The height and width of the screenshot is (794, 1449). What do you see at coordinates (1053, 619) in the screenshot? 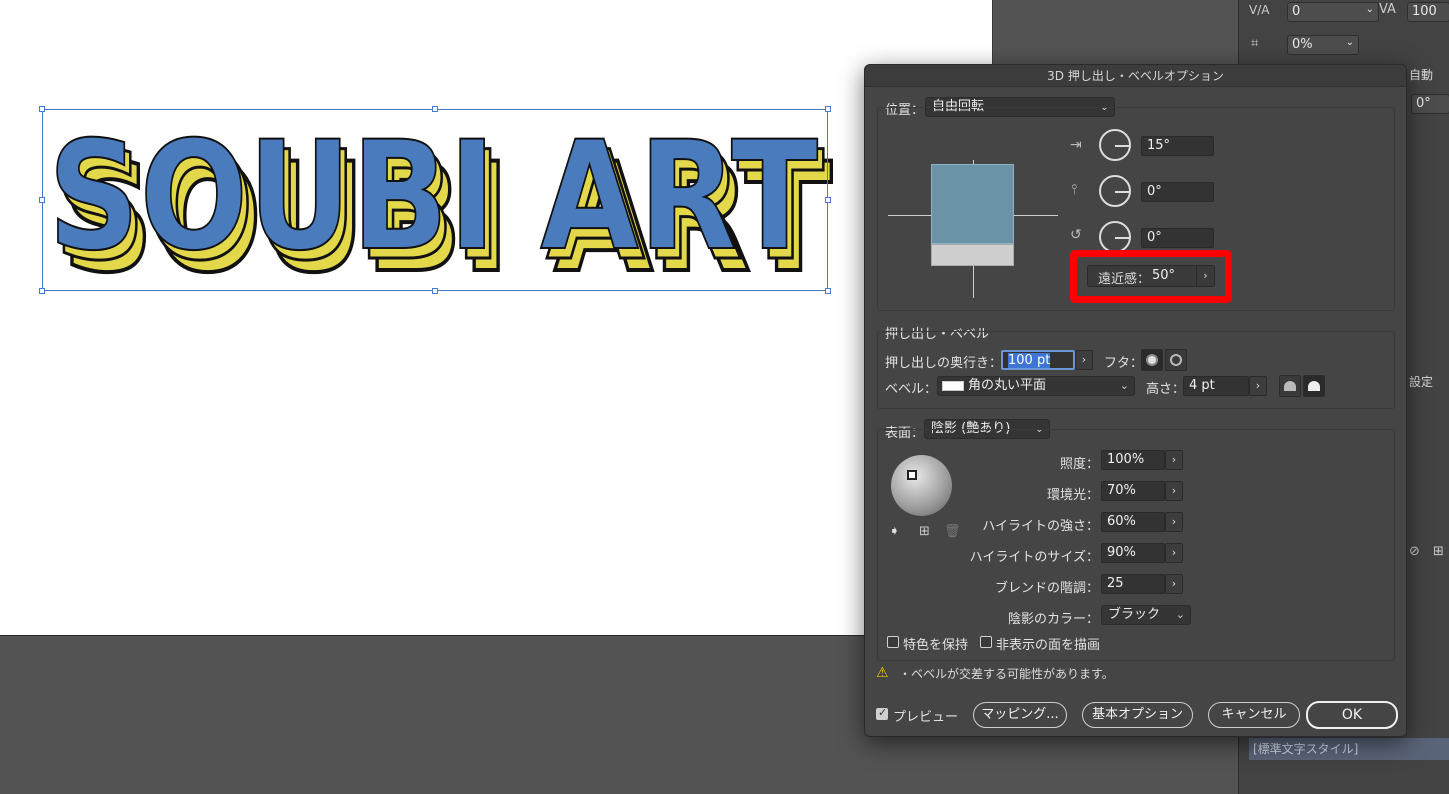
I see `shading-color-label: 陰影のカラー：` at bounding box center [1053, 619].